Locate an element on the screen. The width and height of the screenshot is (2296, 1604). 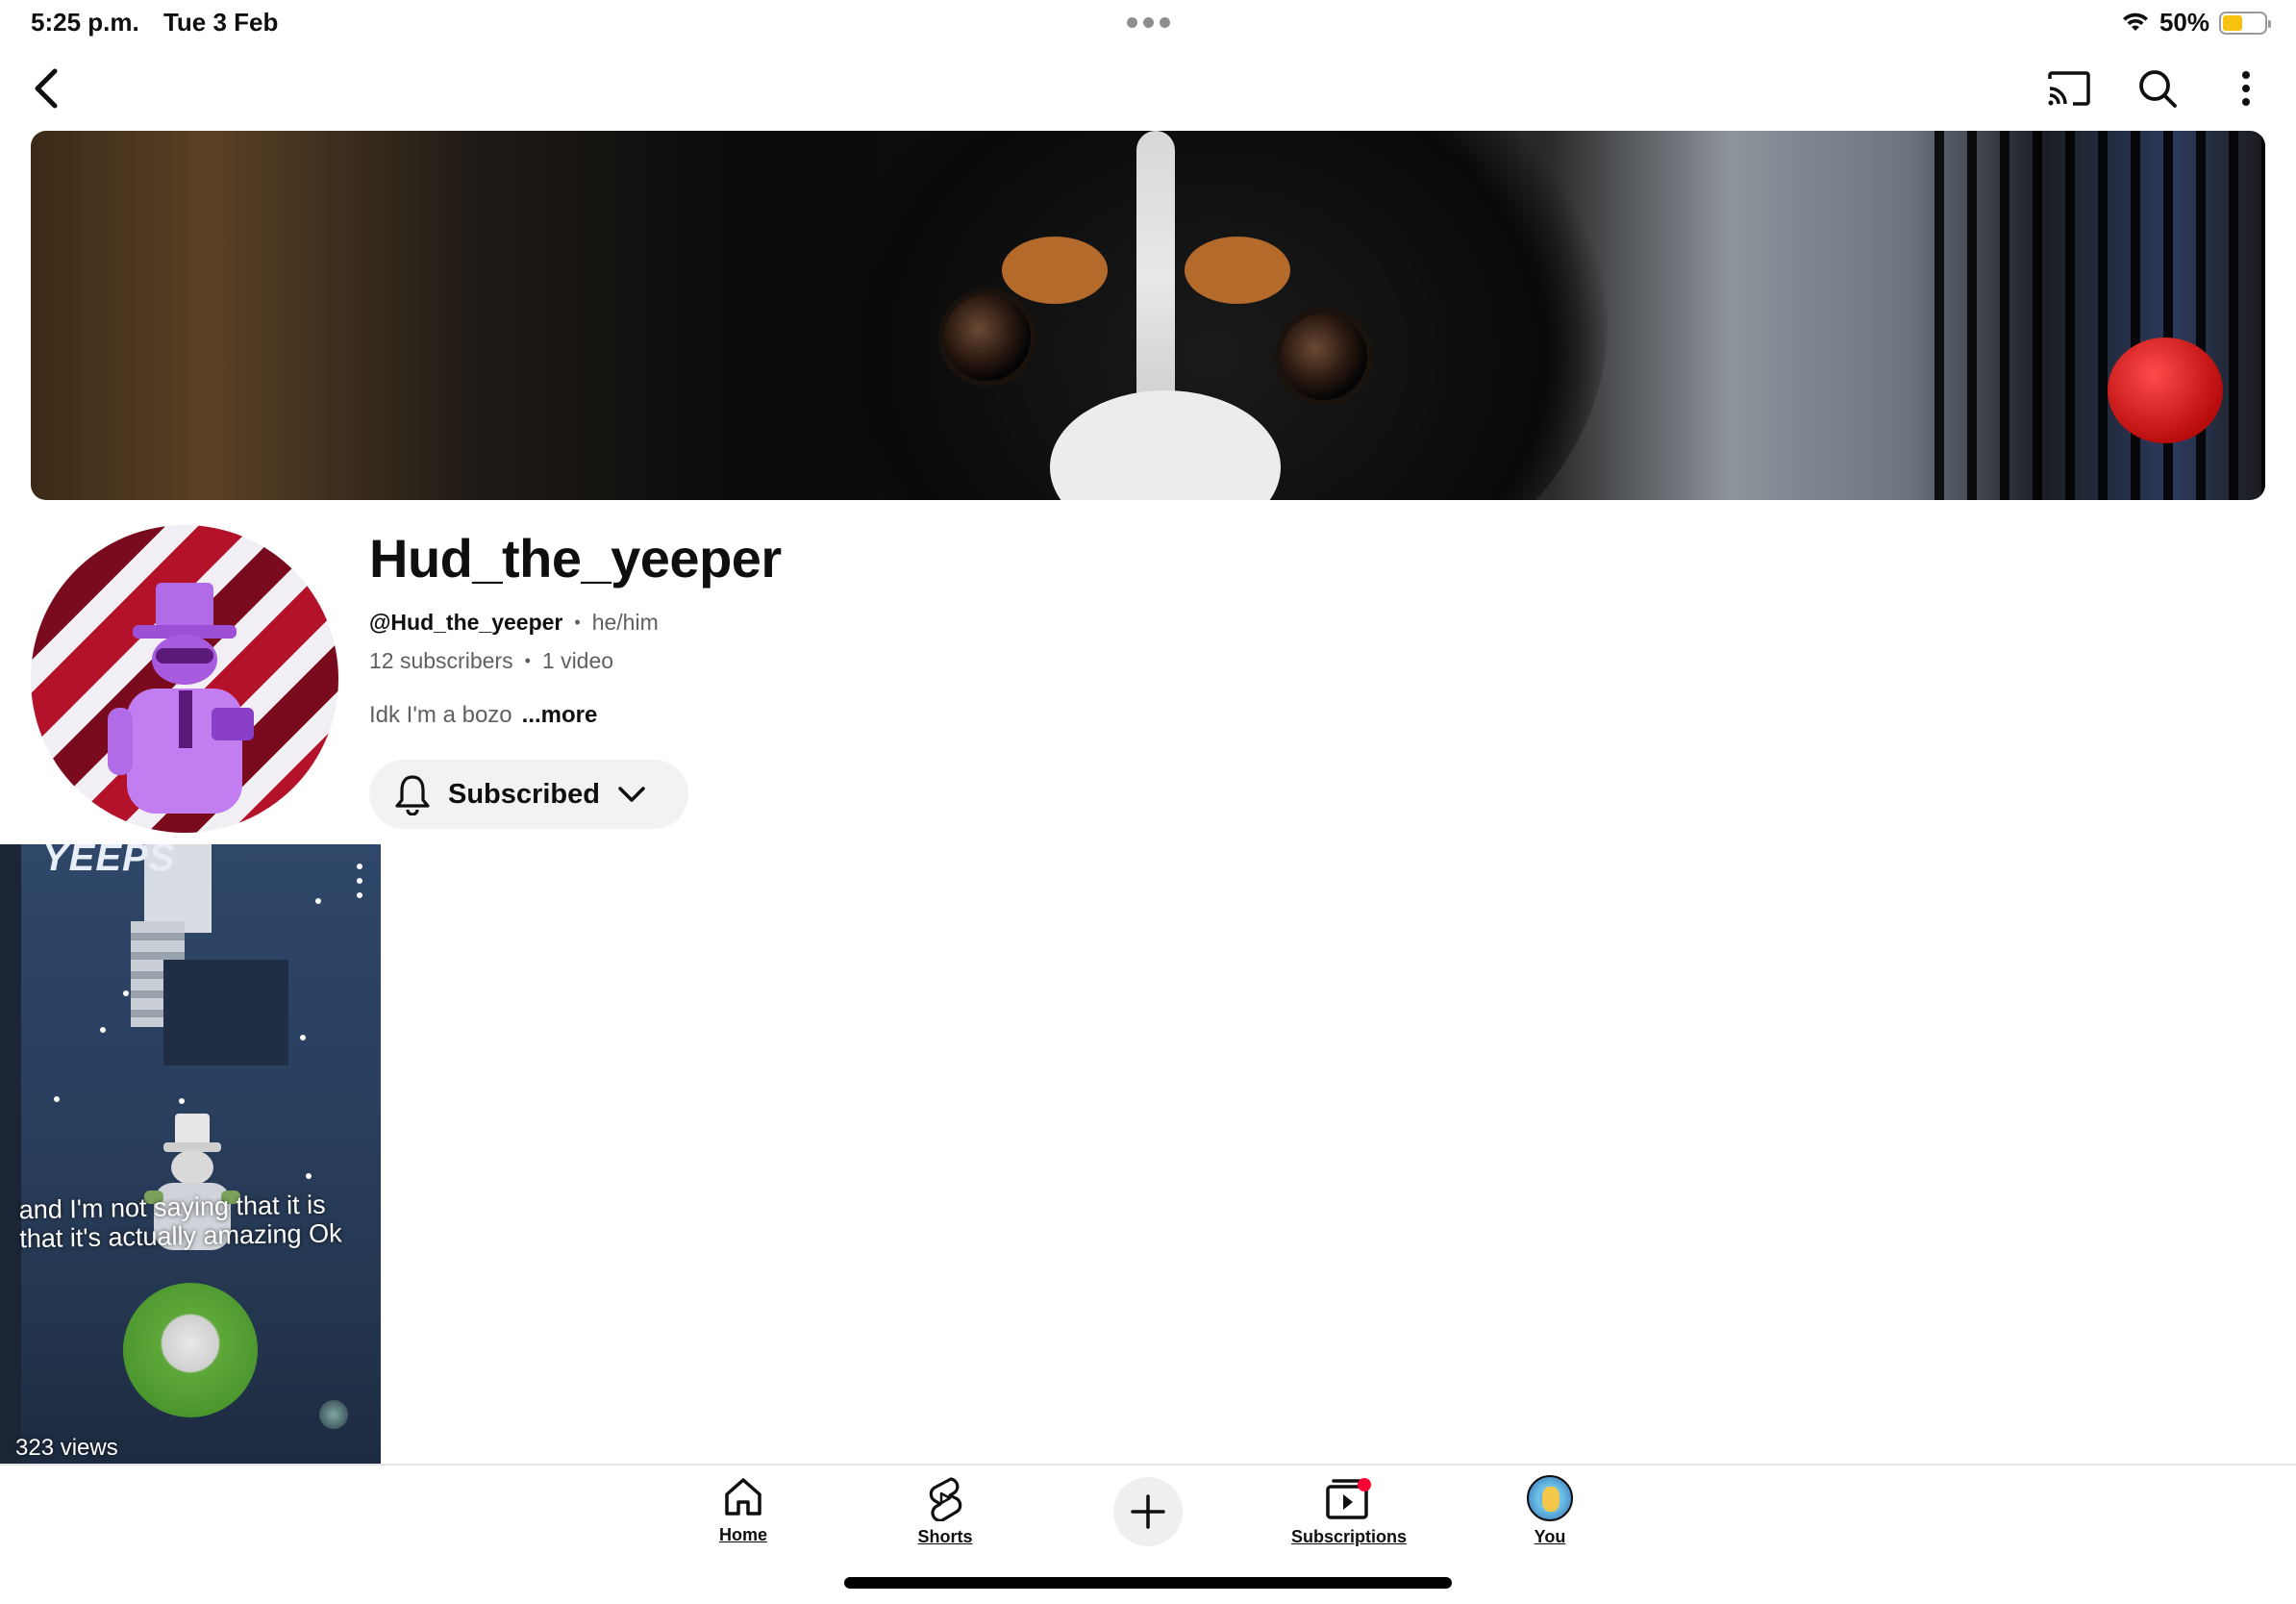
video-count: 1 video is located at coordinates (577, 660).